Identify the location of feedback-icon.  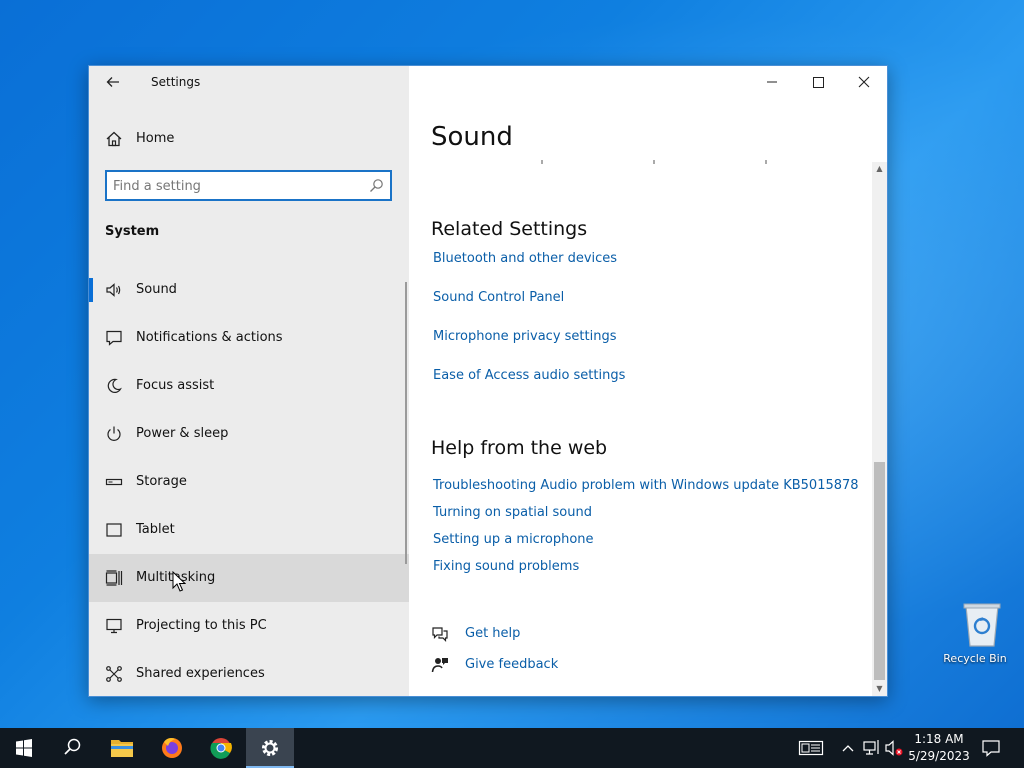
(439, 665).